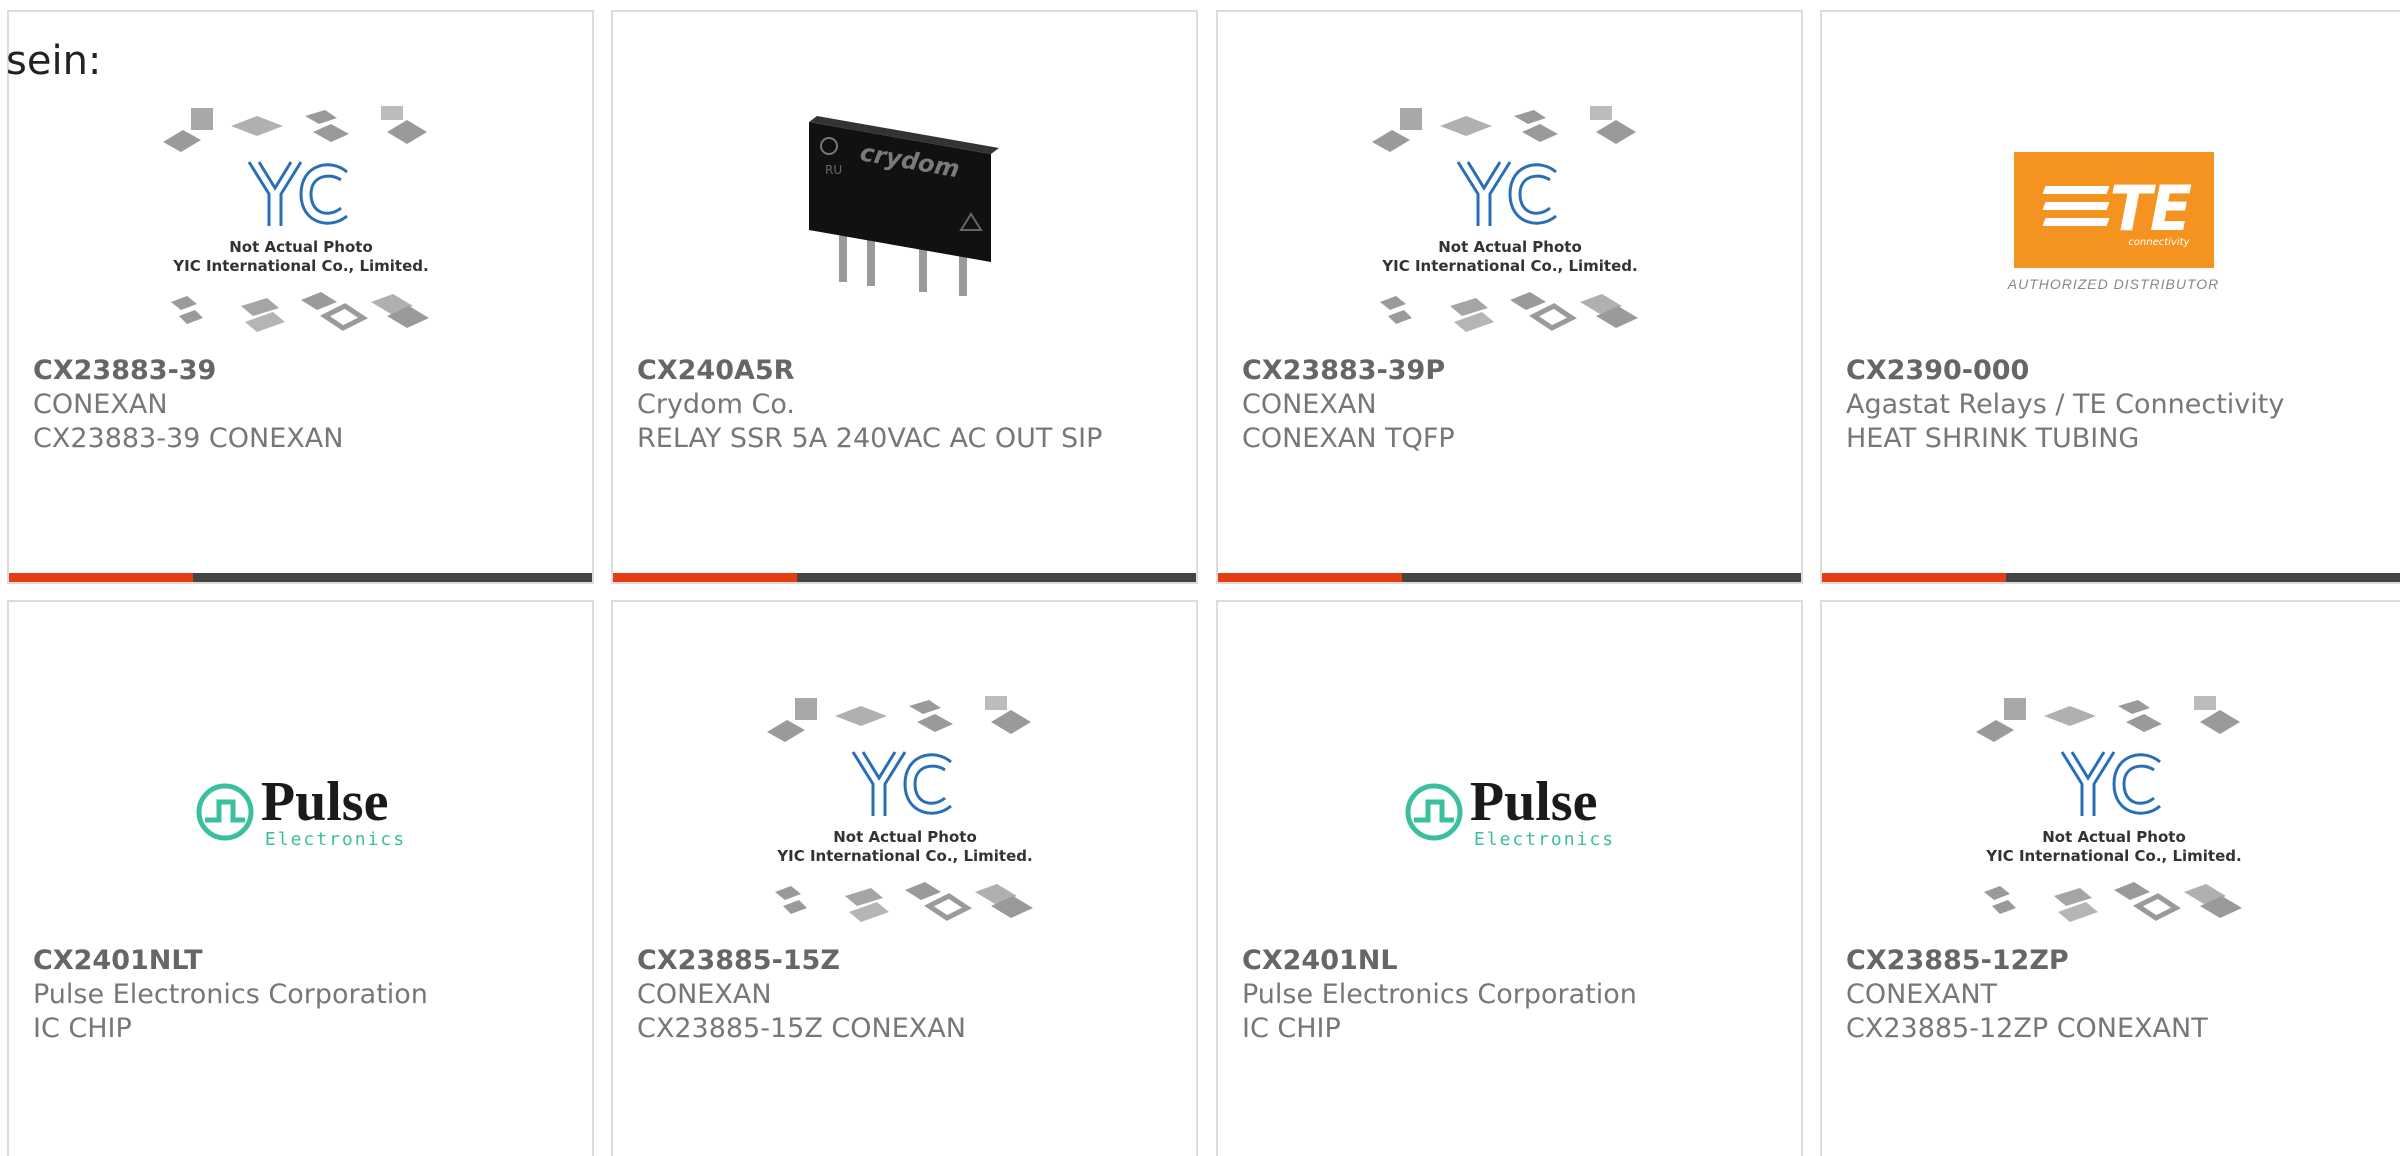 This screenshot has height=1156, width=2400. I want to click on product-manufacturer: Crydom Co., so click(716, 404).